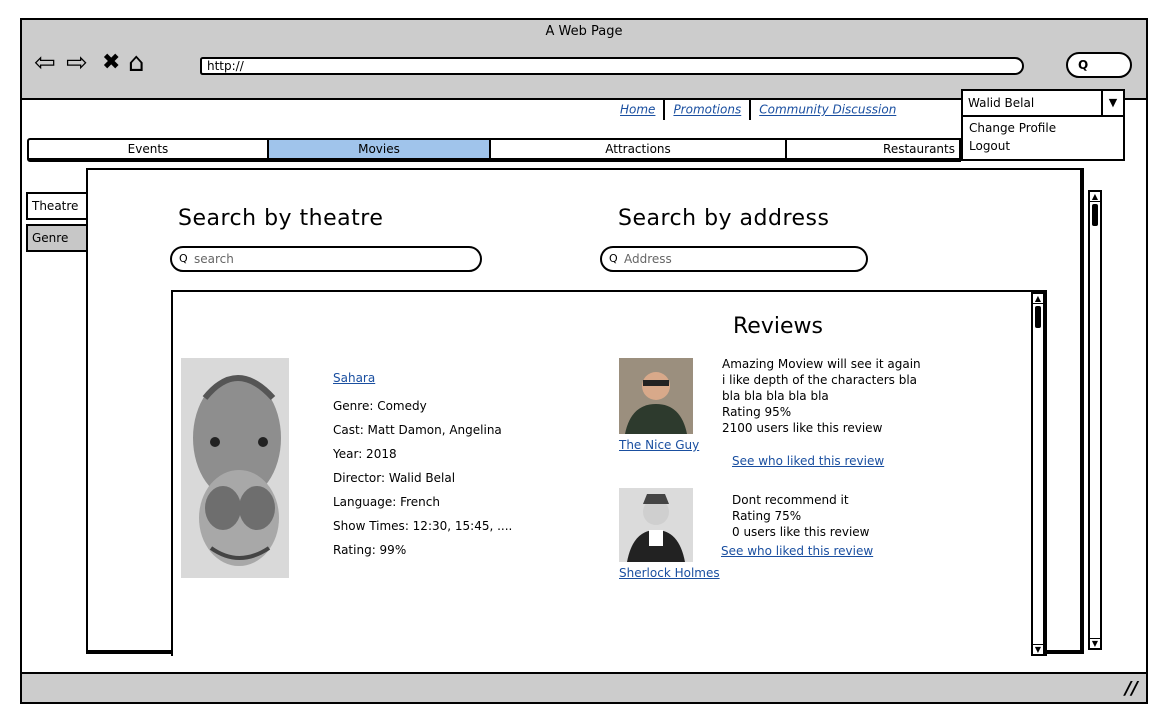 This screenshot has height=709, width=1160. I want to click on search-address-placeholder: Address, so click(648, 259).